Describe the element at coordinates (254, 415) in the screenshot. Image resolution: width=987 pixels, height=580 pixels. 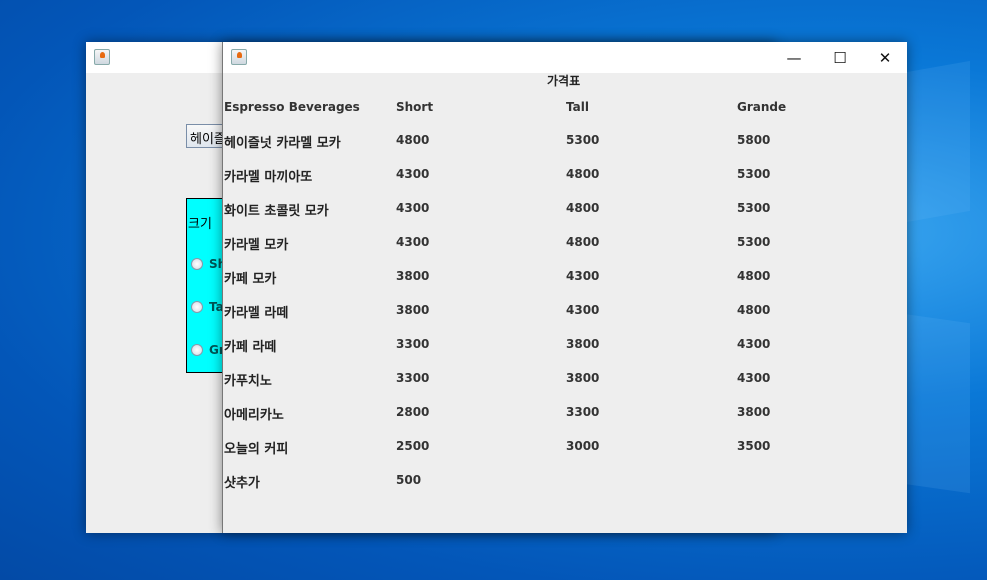
I see `beverage-name: 아메리카노` at that location.